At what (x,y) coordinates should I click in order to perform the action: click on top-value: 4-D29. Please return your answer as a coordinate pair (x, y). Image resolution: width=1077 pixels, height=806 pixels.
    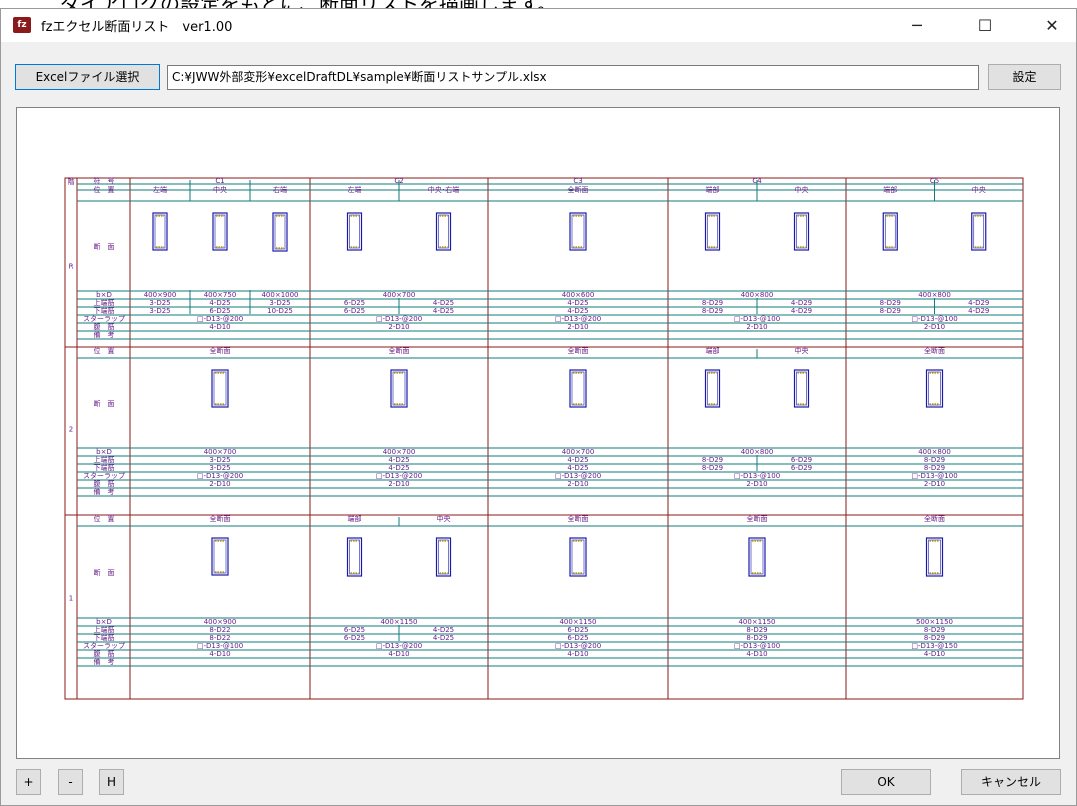
    Looking at the image, I should click on (801, 303).